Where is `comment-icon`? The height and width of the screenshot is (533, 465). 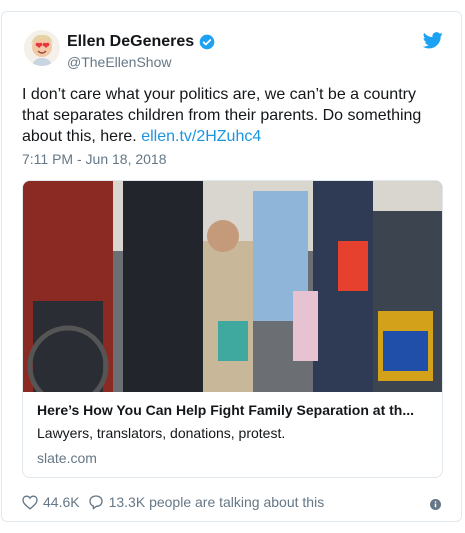 comment-icon is located at coordinates (96, 502).